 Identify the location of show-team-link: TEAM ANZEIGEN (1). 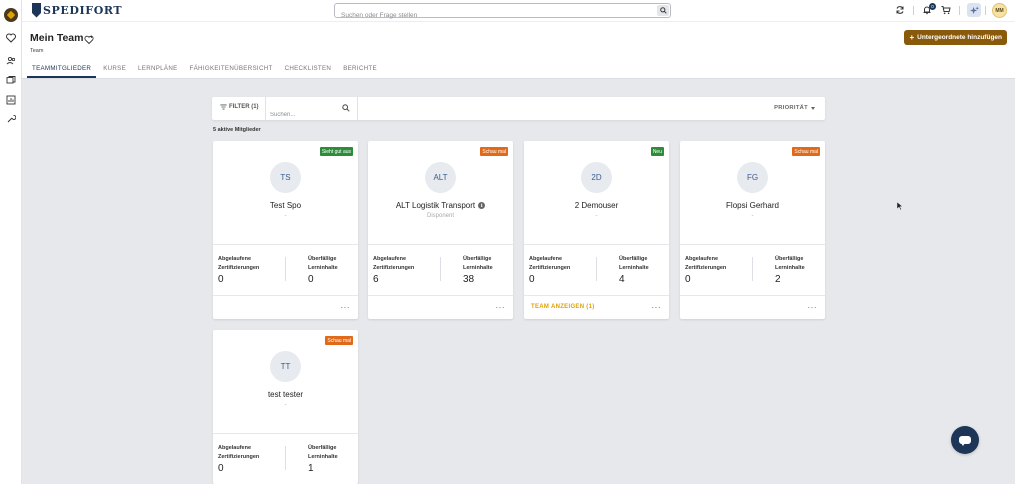
(563, 307).